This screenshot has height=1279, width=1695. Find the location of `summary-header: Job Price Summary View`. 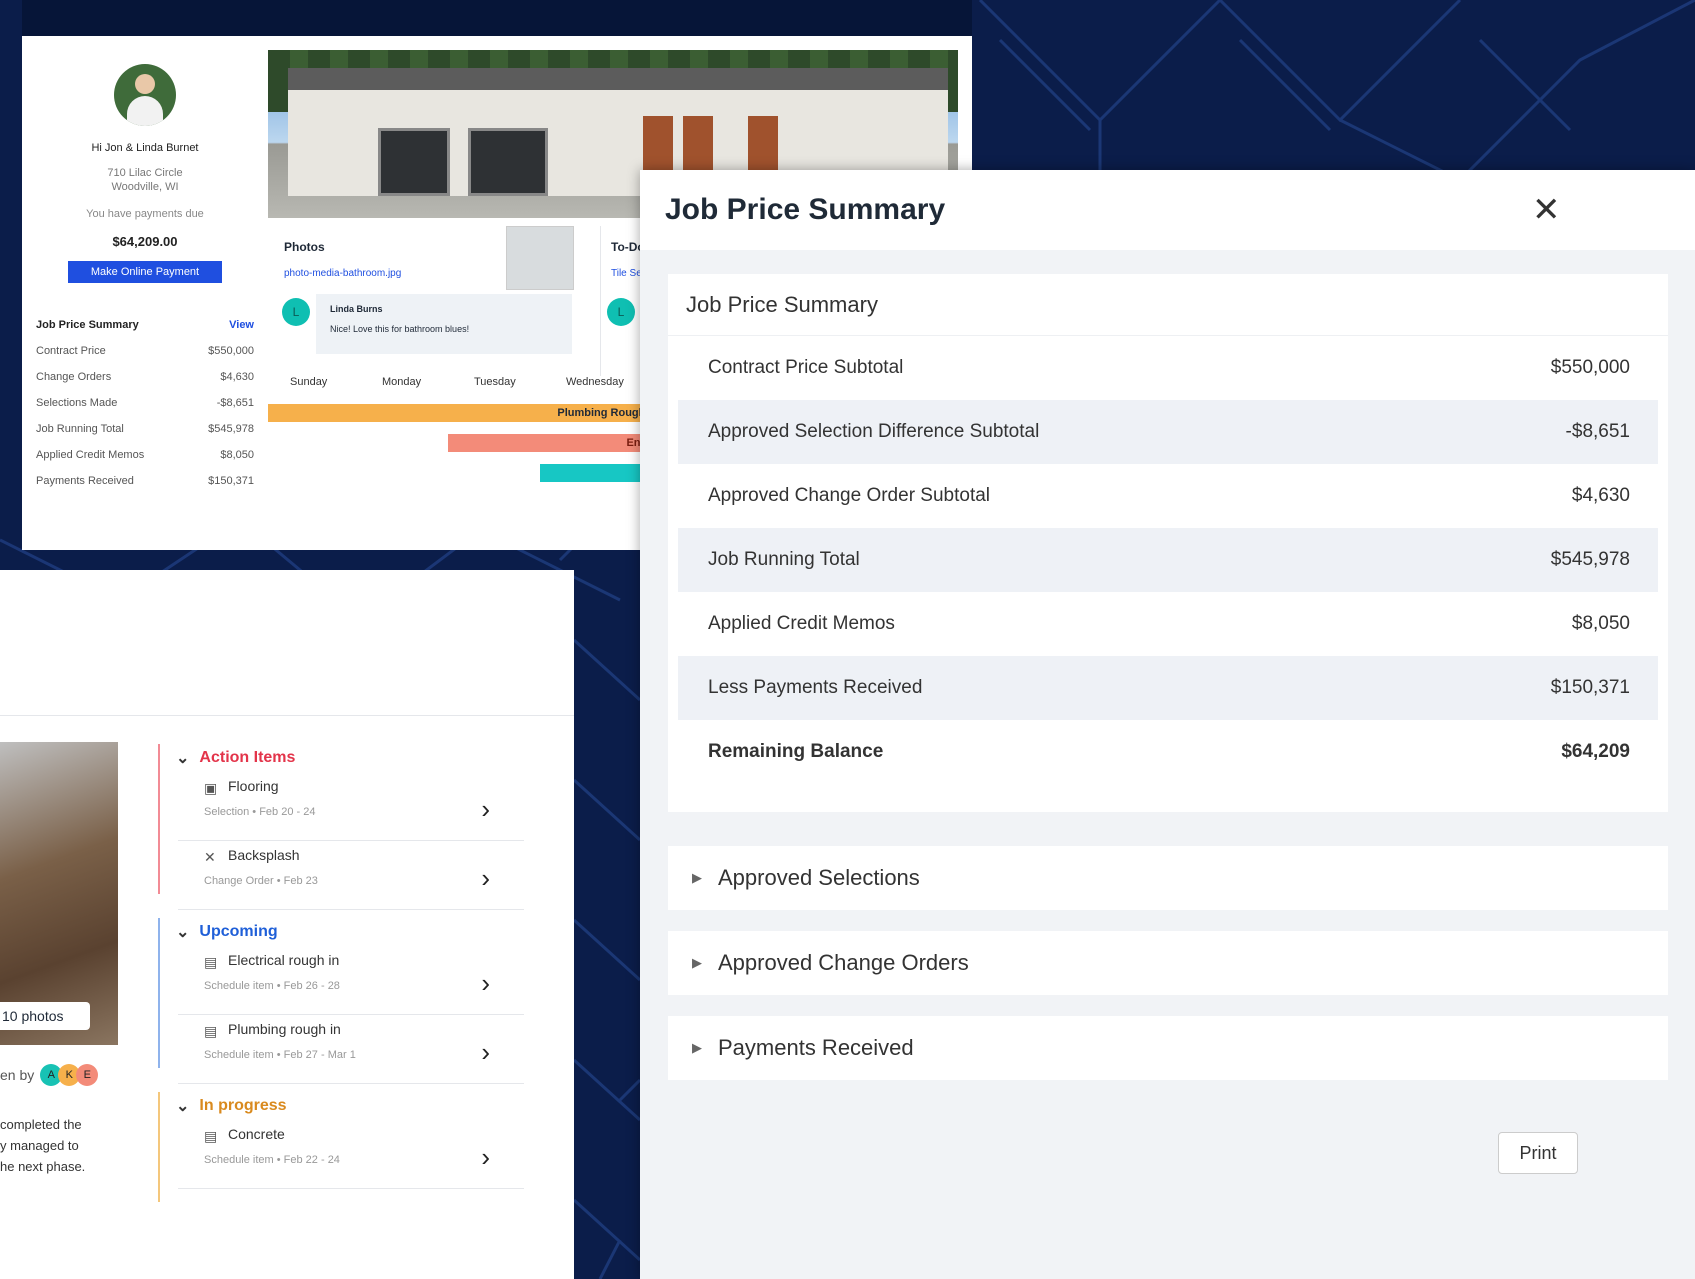

summary-header: Job Price Summary View is located at coordinates (145, 325).